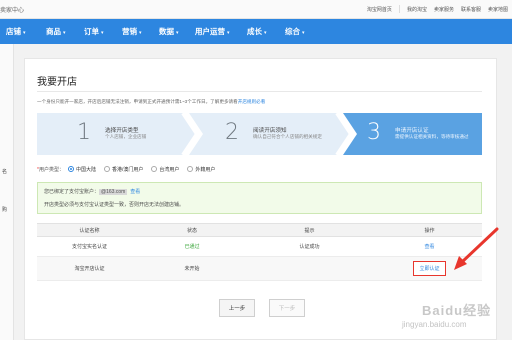 This screenshot has height=340, width=512. What do you see at coordinates (4, 171) in the screenshot?
I see `sidebar-item: 名` at bounding box center [4, 171].